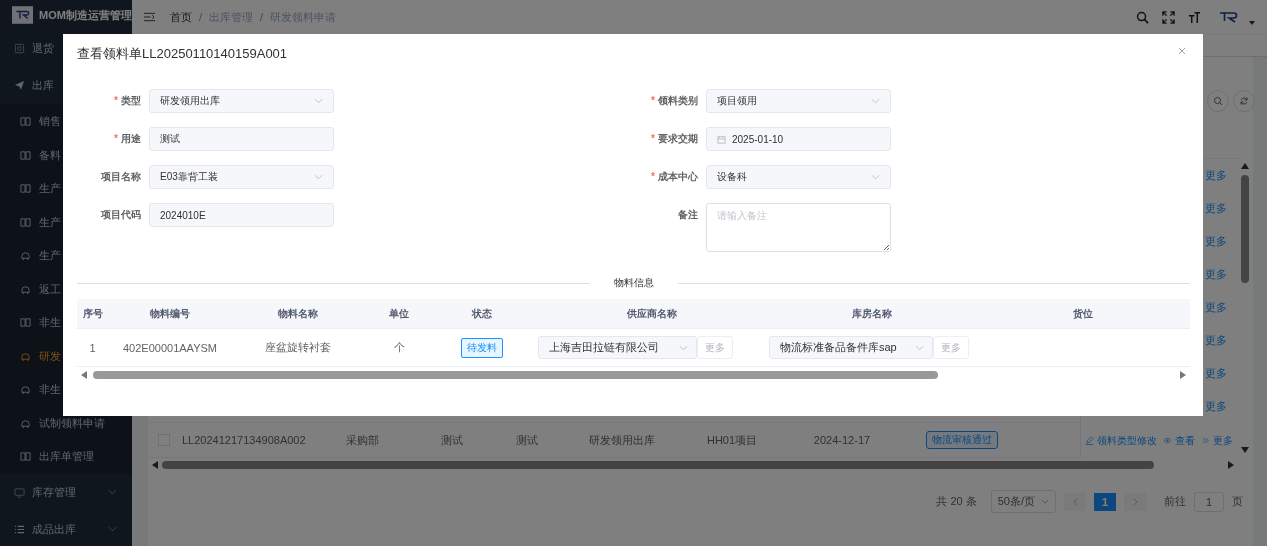  I want to click on field-label: * 成本中心, so click(674, 177).